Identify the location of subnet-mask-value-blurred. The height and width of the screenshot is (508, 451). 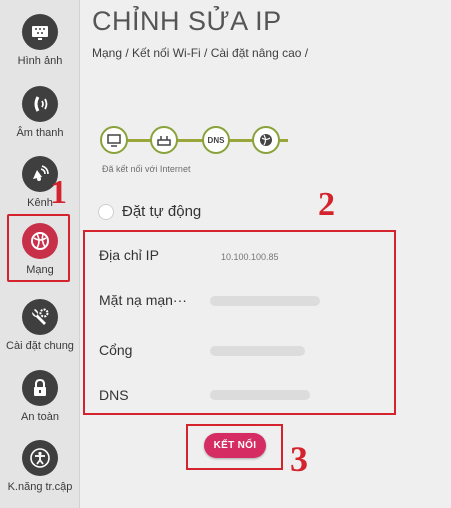
(265, 301).